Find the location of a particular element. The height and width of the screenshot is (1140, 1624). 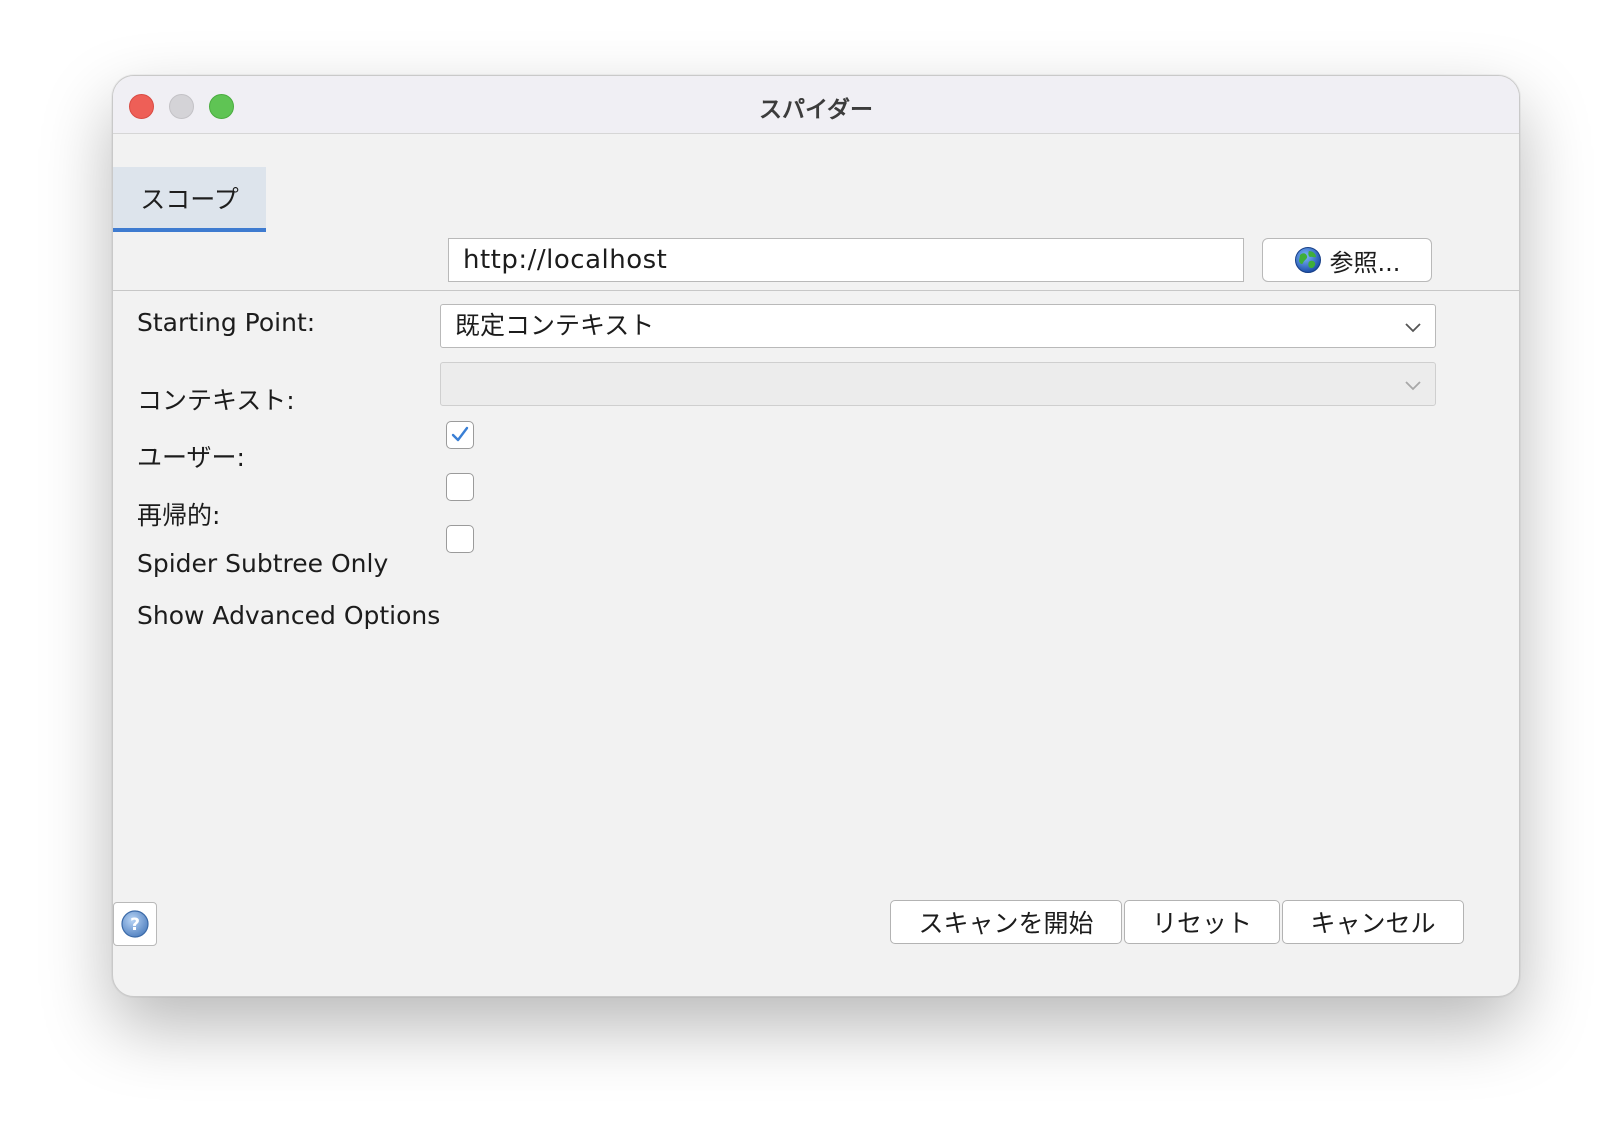

starting-point-label: Starting Point: is located at coordinates (226, 322).